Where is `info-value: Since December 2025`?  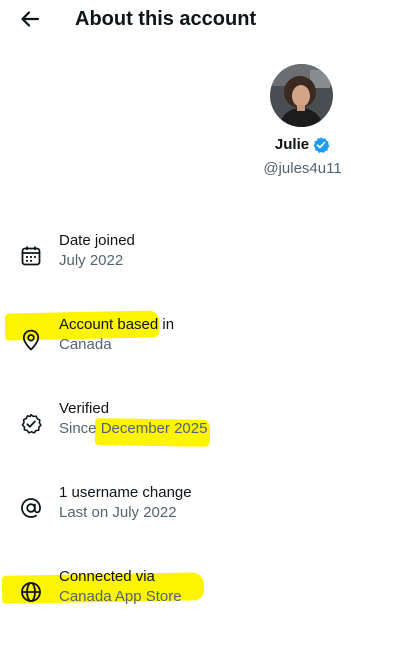 info-value: Since December 2025 is located at coordinates (133, 429).